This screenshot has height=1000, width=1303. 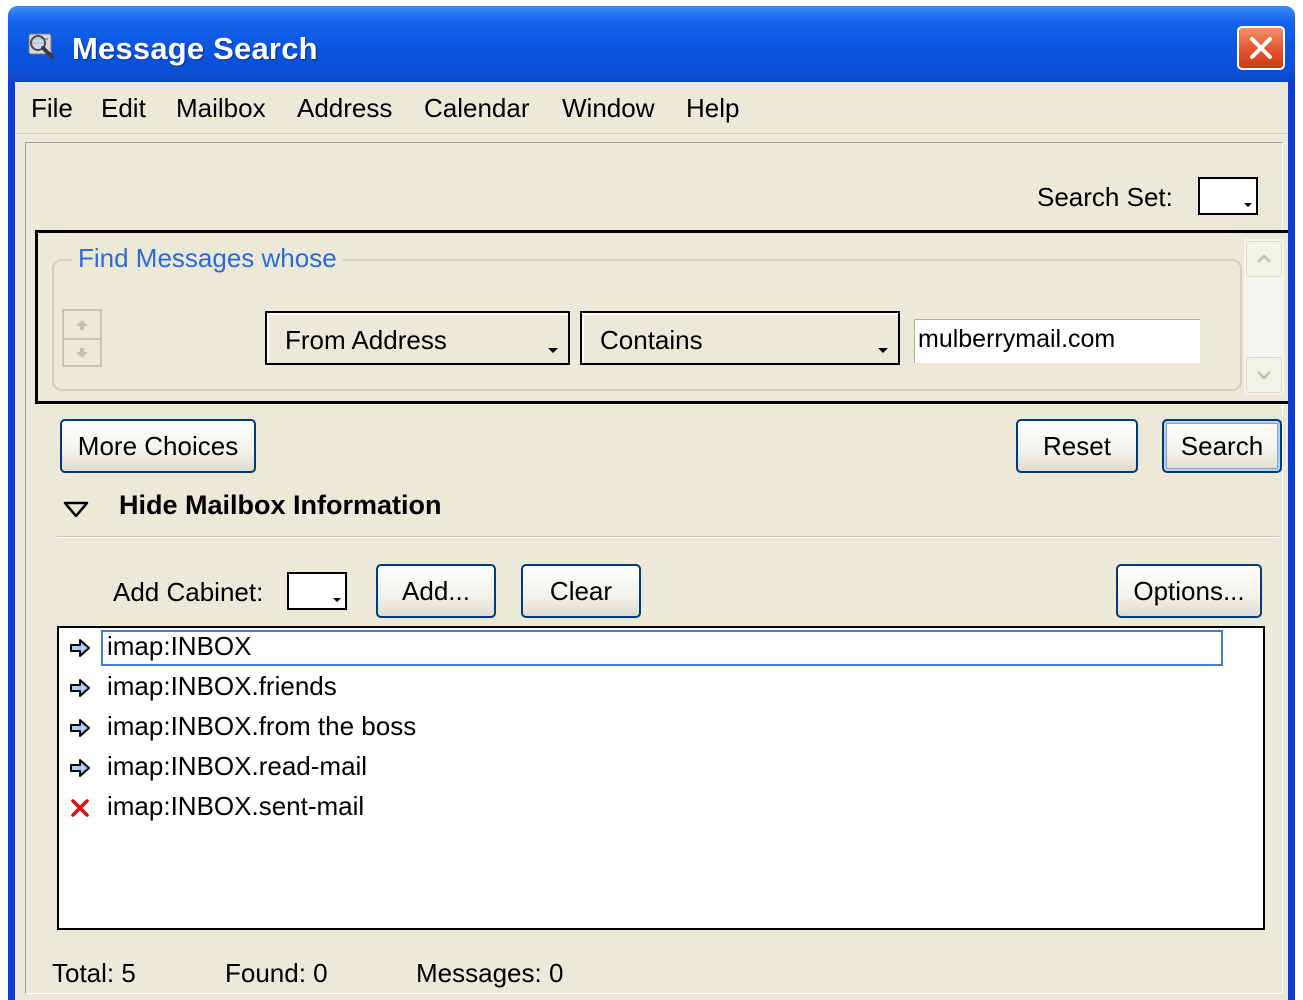 I want to click on criteria-operator-select: Contains, so click(x=740, y=338).